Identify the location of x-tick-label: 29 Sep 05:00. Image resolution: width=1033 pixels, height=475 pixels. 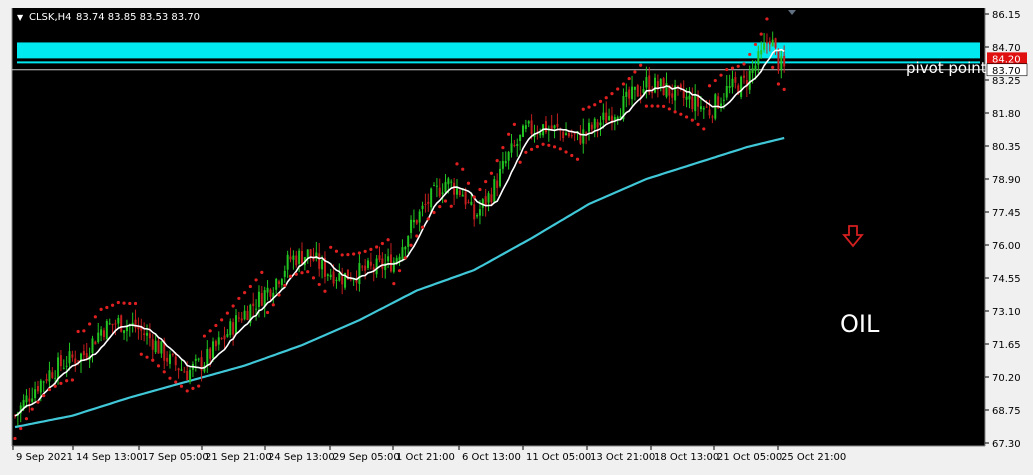
(366, 457).